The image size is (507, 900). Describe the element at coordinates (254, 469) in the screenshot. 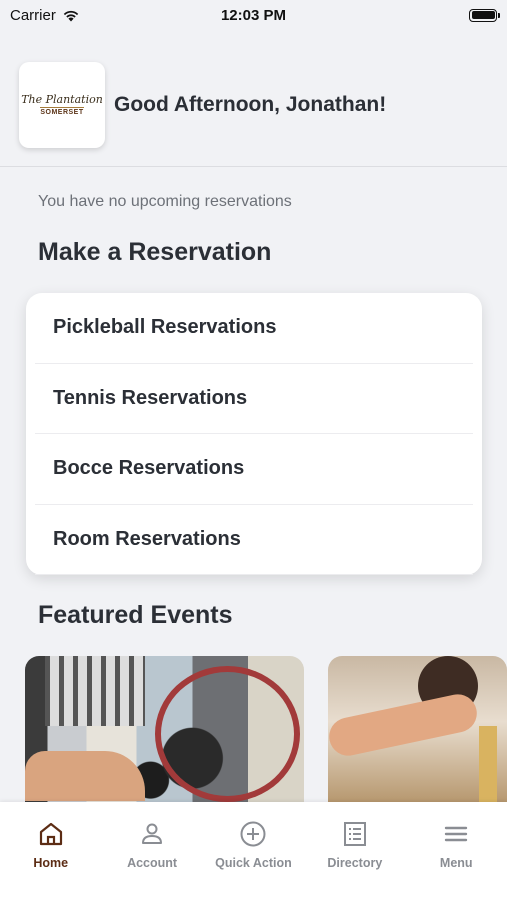

I see `reservation-item-bocce: Bocce Reservations` at that location.